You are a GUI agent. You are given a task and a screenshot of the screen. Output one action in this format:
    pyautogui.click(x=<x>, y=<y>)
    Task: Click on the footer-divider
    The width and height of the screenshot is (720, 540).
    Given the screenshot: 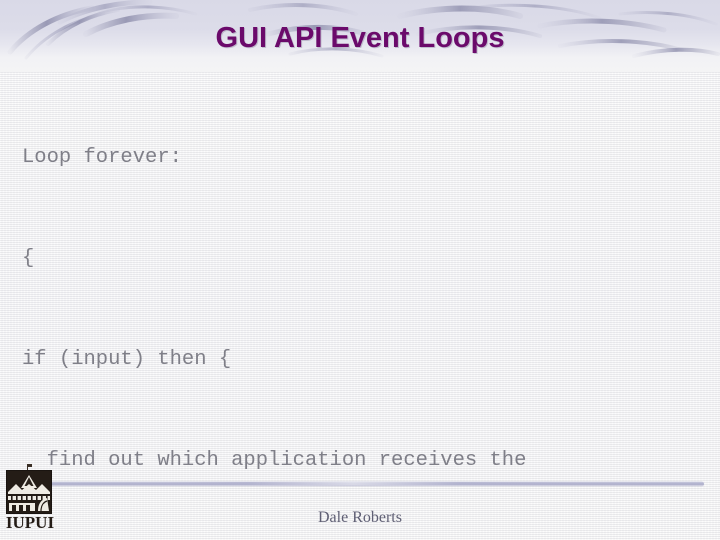 What is the action you would take?
    pyautogui.click(x=374, y=484)
    